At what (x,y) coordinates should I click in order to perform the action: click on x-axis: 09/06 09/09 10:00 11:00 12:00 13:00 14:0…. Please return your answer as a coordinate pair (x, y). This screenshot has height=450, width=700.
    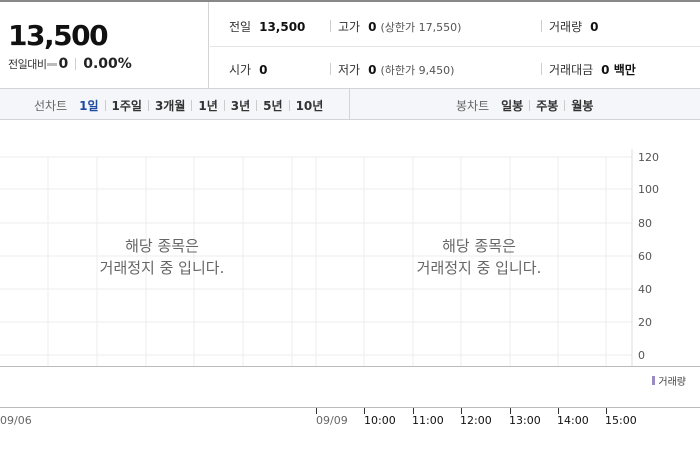
    Looking at the image, I should click on (350, 429).